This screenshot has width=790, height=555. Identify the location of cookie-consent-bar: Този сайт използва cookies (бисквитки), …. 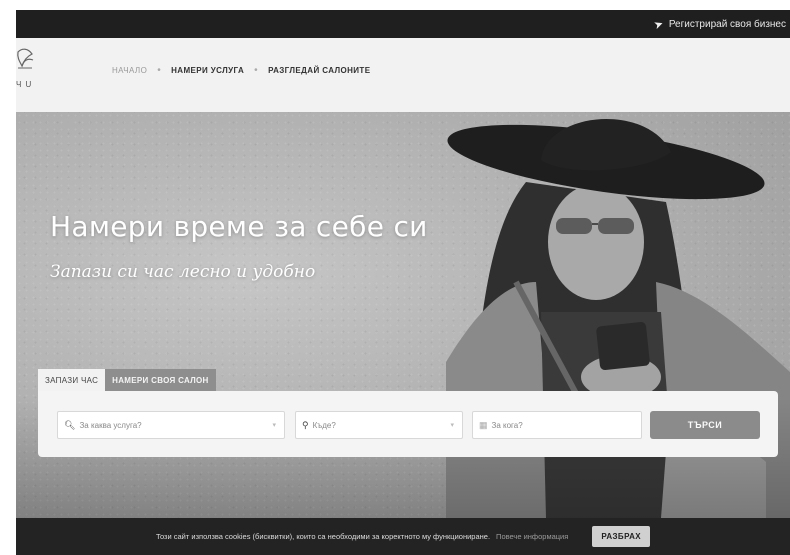
(403, 536).